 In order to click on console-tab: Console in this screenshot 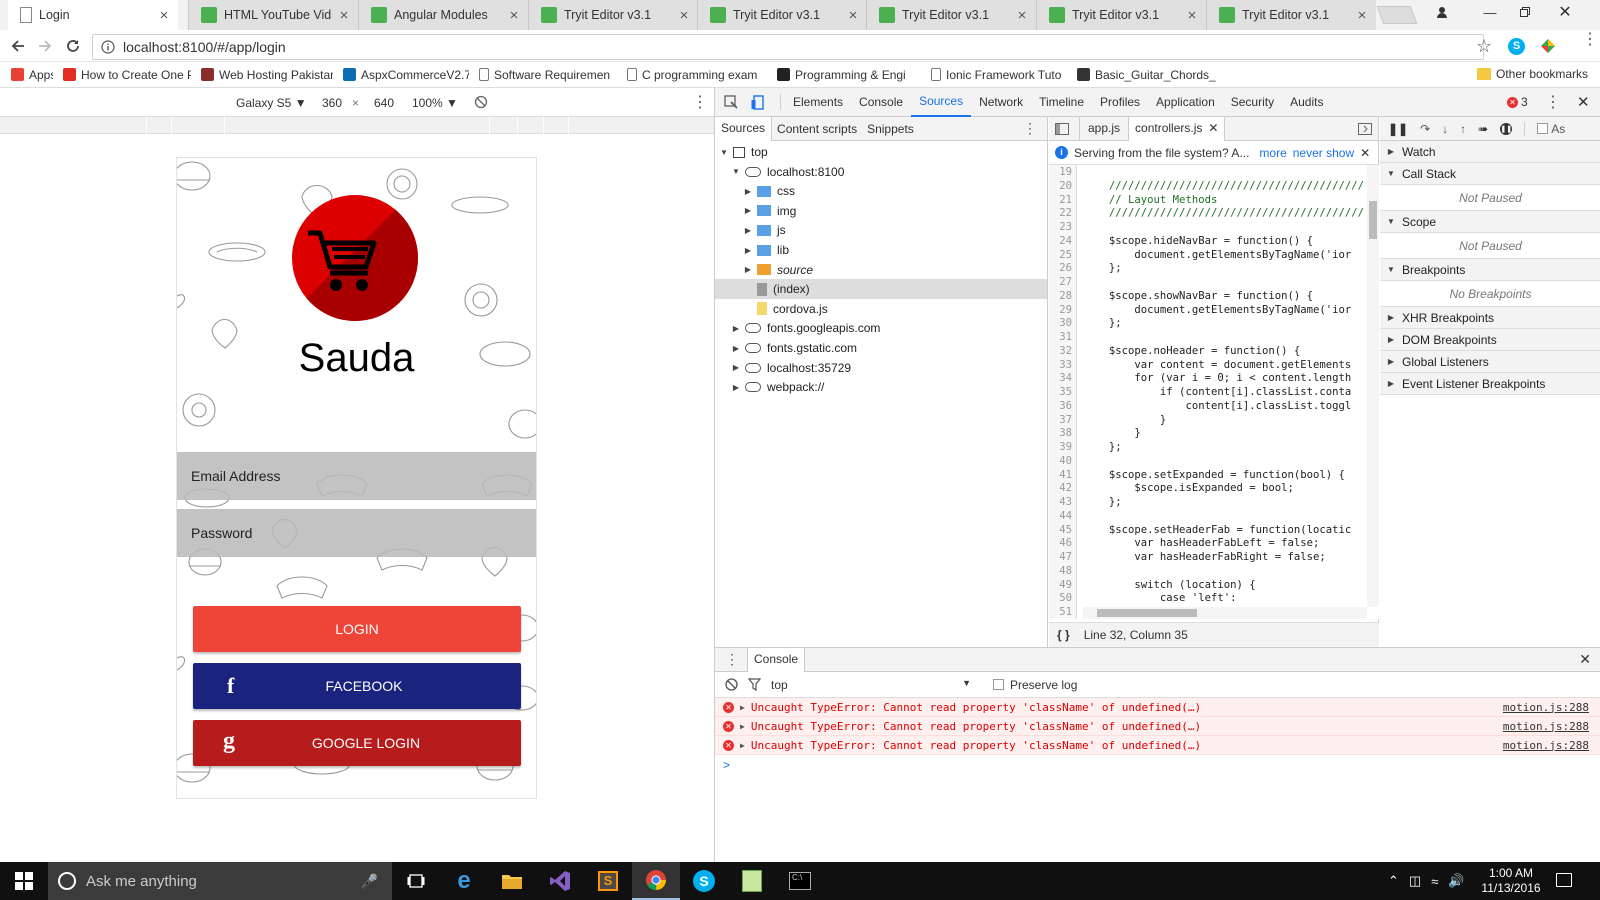, I will do `click(776, 659)`.